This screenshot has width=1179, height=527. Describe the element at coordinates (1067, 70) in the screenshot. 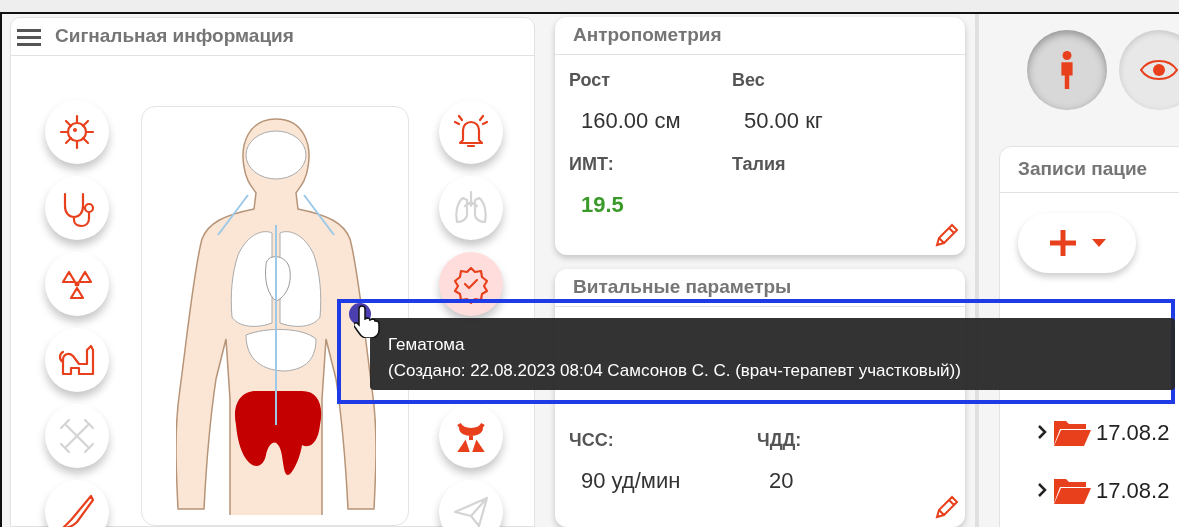

I see `person-icon` at that location.